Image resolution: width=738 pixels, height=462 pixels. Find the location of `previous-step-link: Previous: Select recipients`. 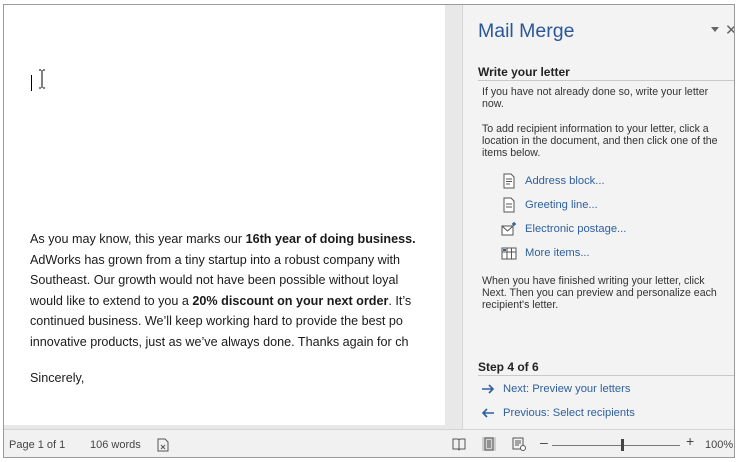

previous-step-link: Previous: Select recipients is located at coordinates (558, 413).